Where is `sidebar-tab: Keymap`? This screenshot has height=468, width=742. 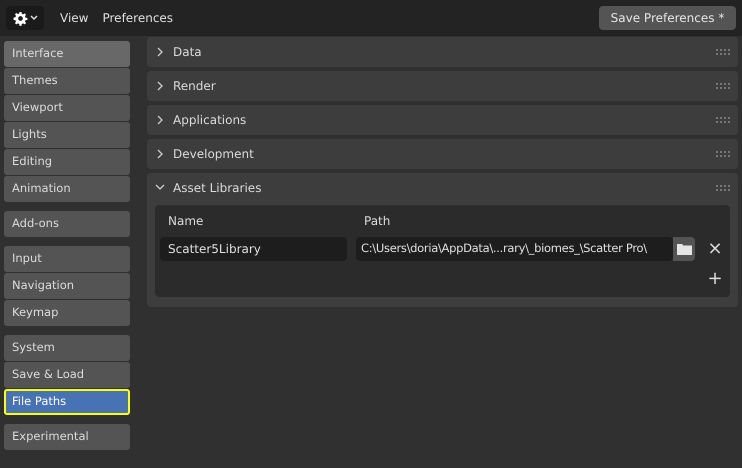 sidebar-tab: Keymap is located at coordinates (67, 313).